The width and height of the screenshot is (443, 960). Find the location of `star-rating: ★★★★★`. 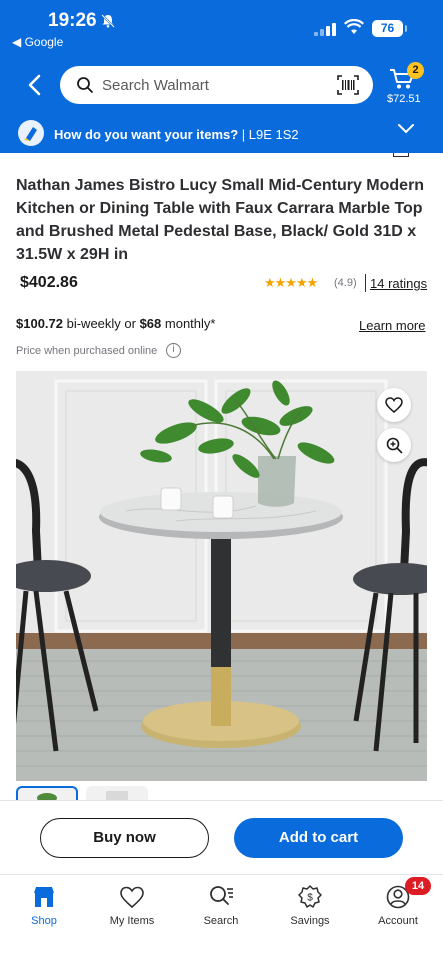

star-rating: ★★★★★ is located at coordinates (291, 282).